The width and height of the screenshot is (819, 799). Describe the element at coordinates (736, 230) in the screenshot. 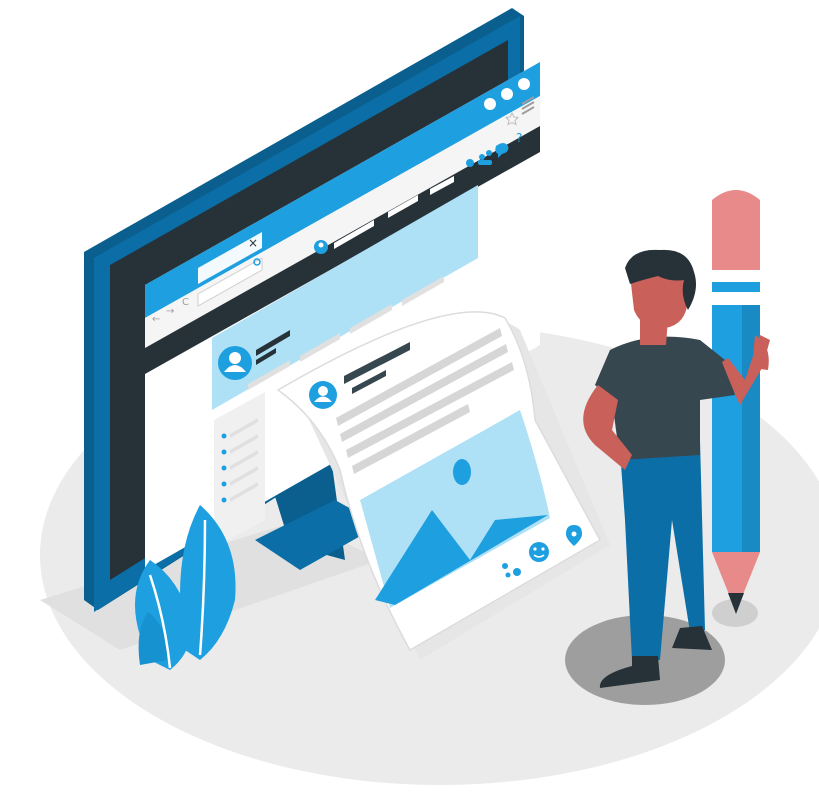

I see `pencil-eraser` at that location.